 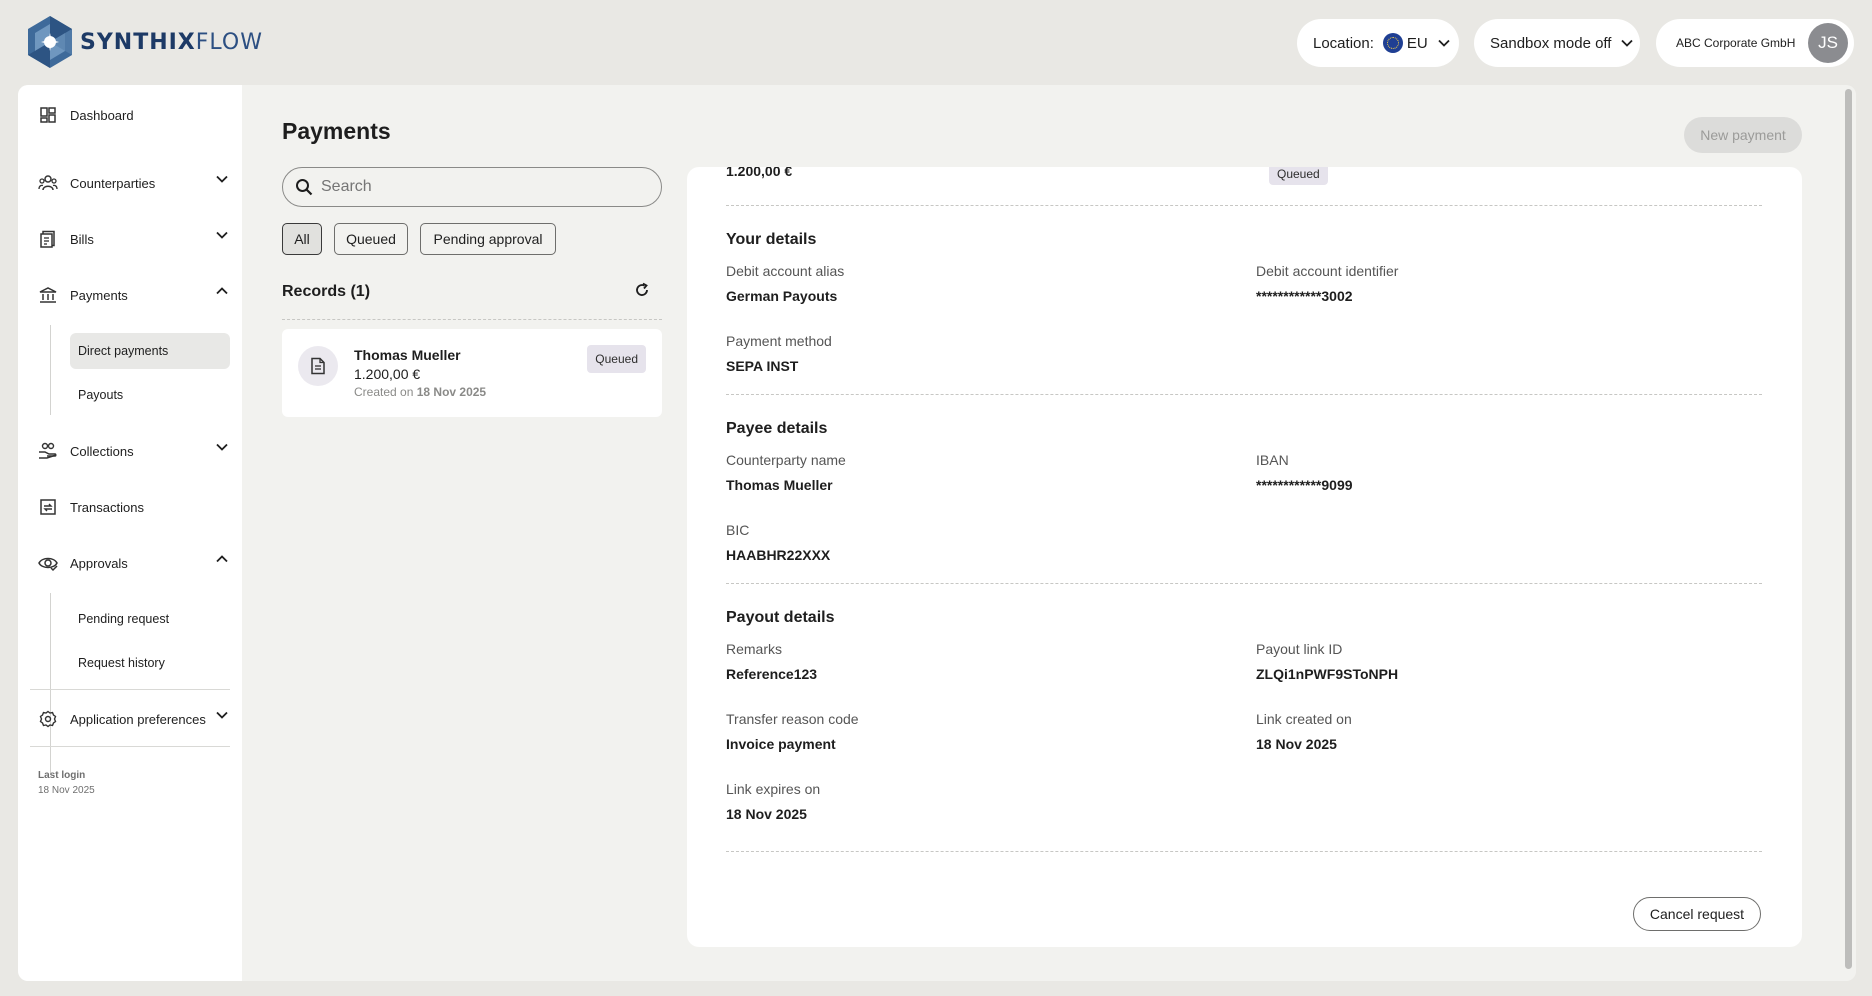 What do you see at coordinates (138, 295) in the screenshot?
I see `sidebar-item-payments: Payments` at bounding box center [138, 295].